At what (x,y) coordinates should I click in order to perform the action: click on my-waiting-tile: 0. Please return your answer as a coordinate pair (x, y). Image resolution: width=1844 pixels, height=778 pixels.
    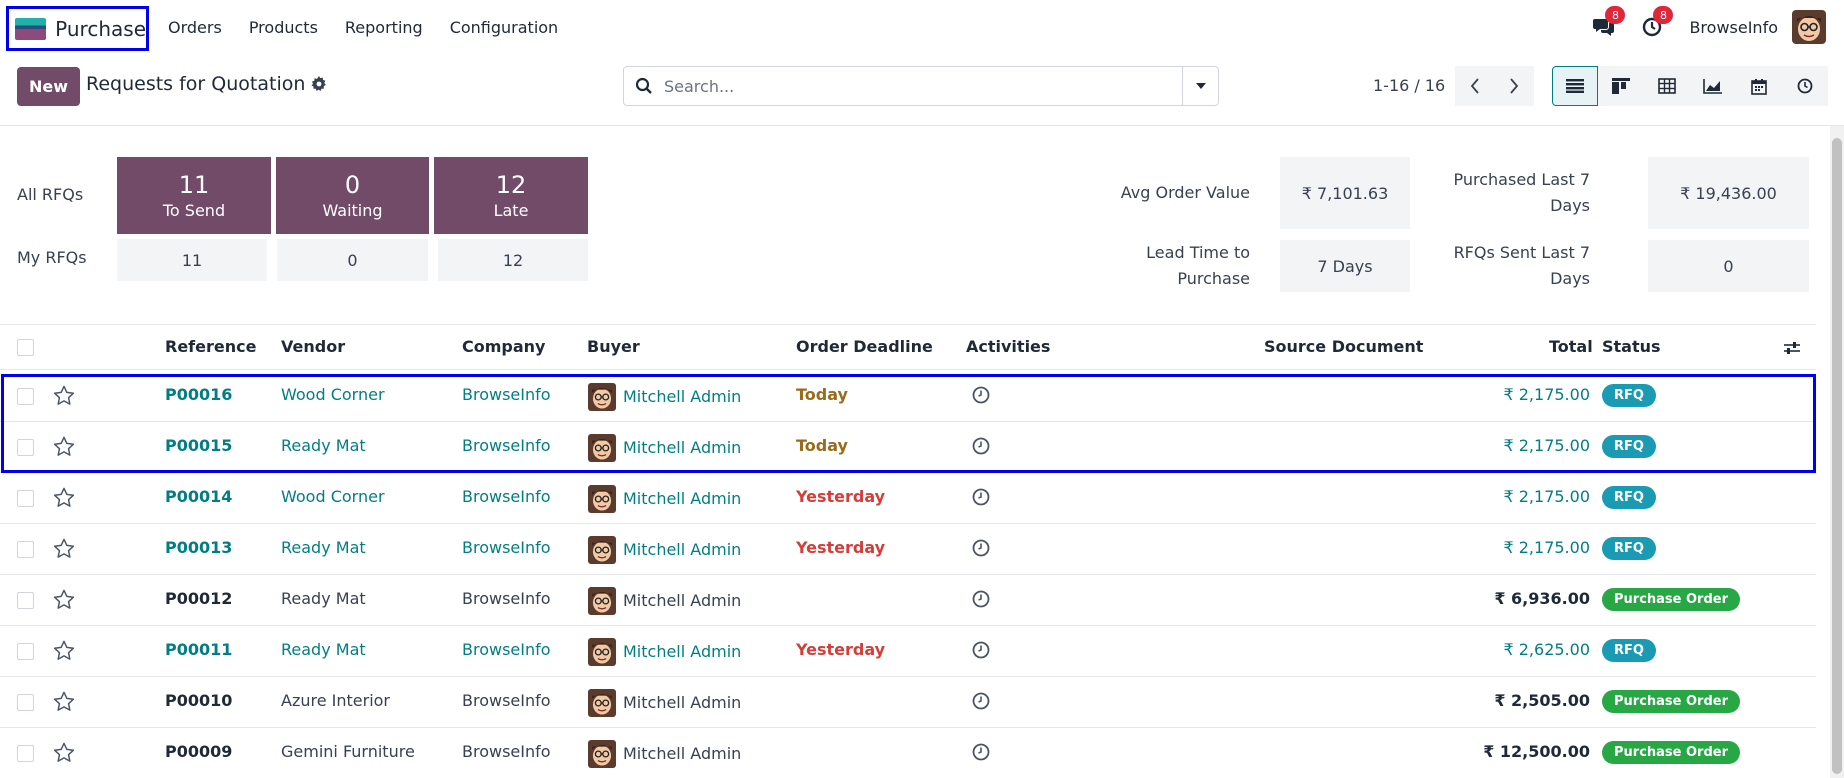
    Looking at the image, I should click on (352, 260).